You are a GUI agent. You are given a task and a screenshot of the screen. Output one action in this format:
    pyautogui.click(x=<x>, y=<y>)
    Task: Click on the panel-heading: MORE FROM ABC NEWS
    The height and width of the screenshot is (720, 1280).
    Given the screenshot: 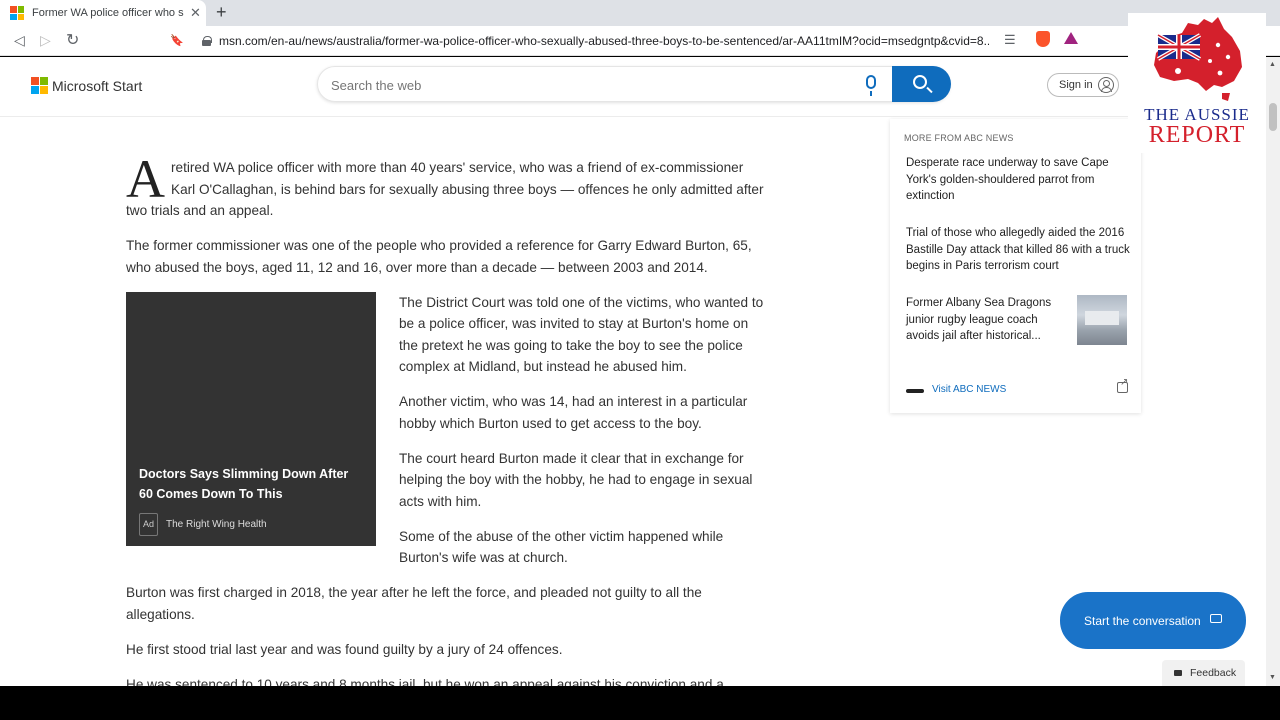 What is the action you would take?
    pyautogui.click(x=959, y=138)
    